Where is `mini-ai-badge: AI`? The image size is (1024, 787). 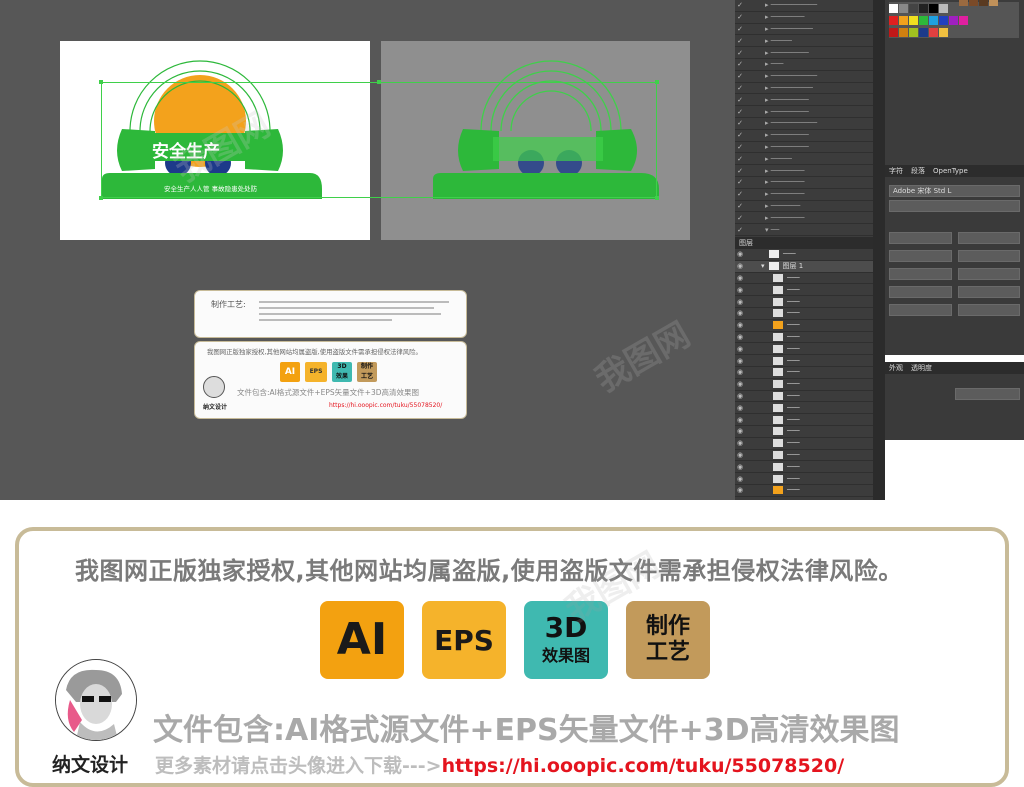
mini-ai-badge: AI is located at coordinates (290, 372).